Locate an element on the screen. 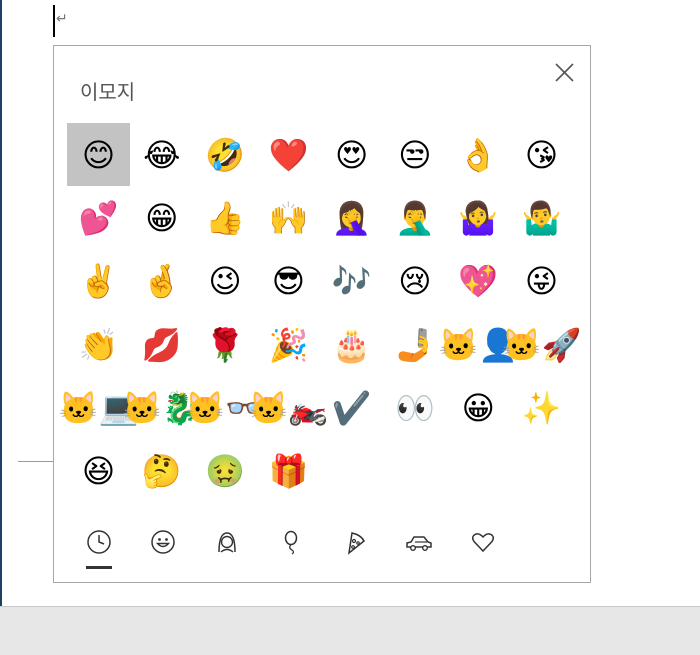 The height and width of the screenshot is (655, 700). emoji-musical-notes: 🎶 is located at coordinates (351, 281).